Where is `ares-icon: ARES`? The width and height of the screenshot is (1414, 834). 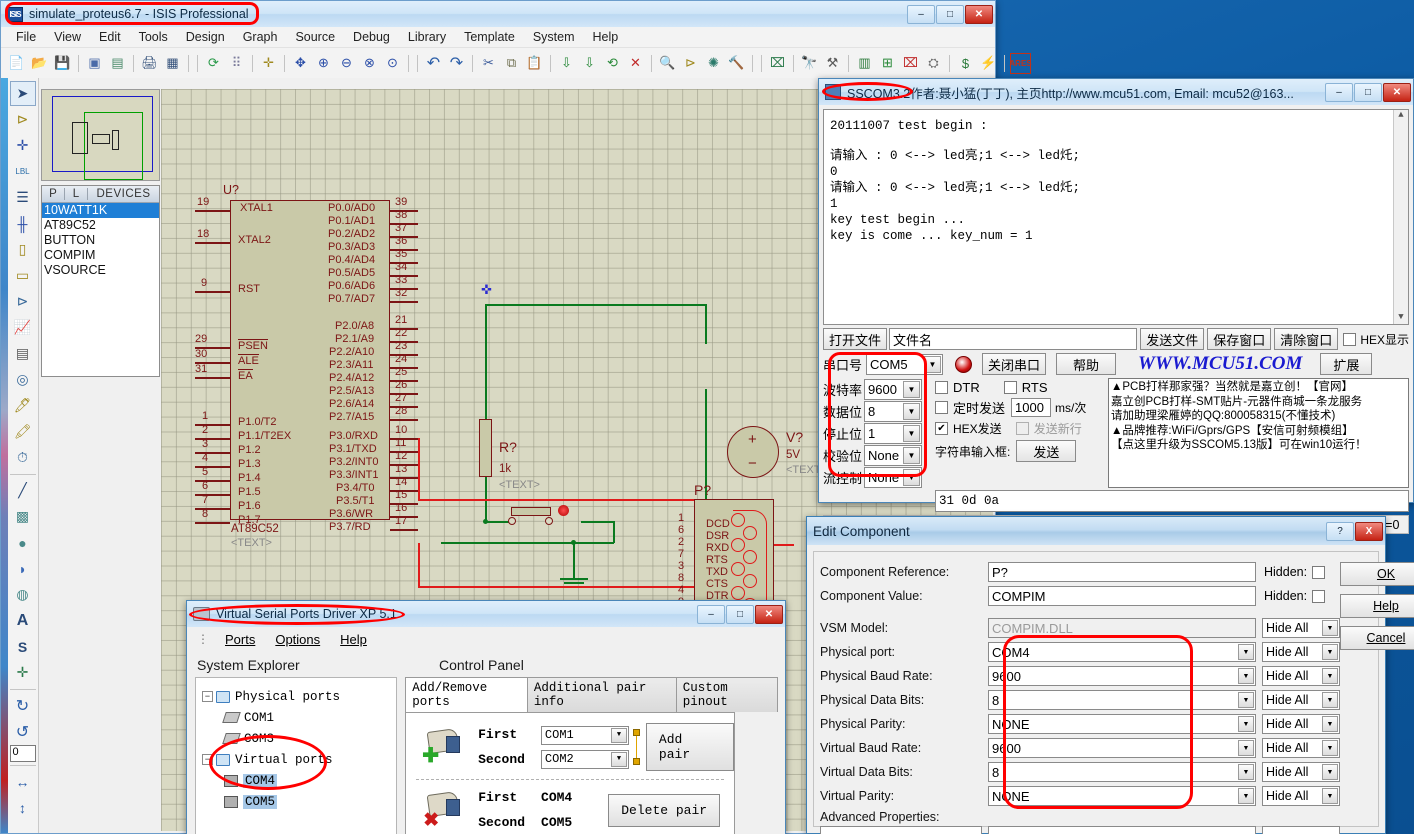
ares-icon: ARES is located at coordinates (1020, 63).